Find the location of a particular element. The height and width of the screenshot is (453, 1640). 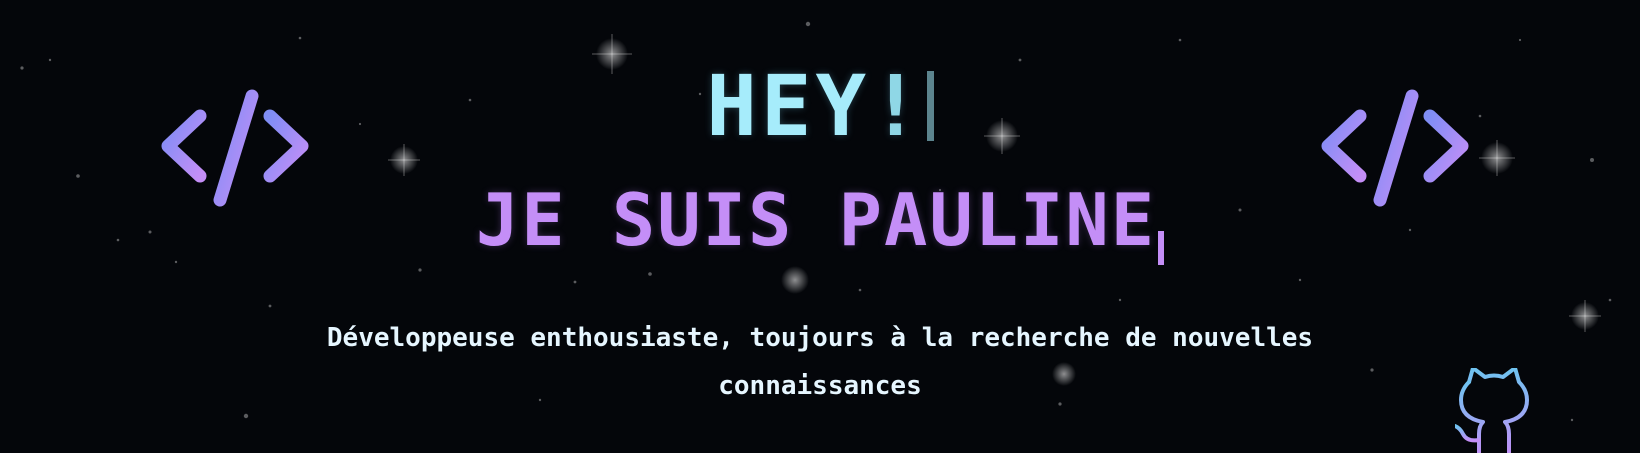

tagline-line-2: connaissances is located at coordinates (820, 386).